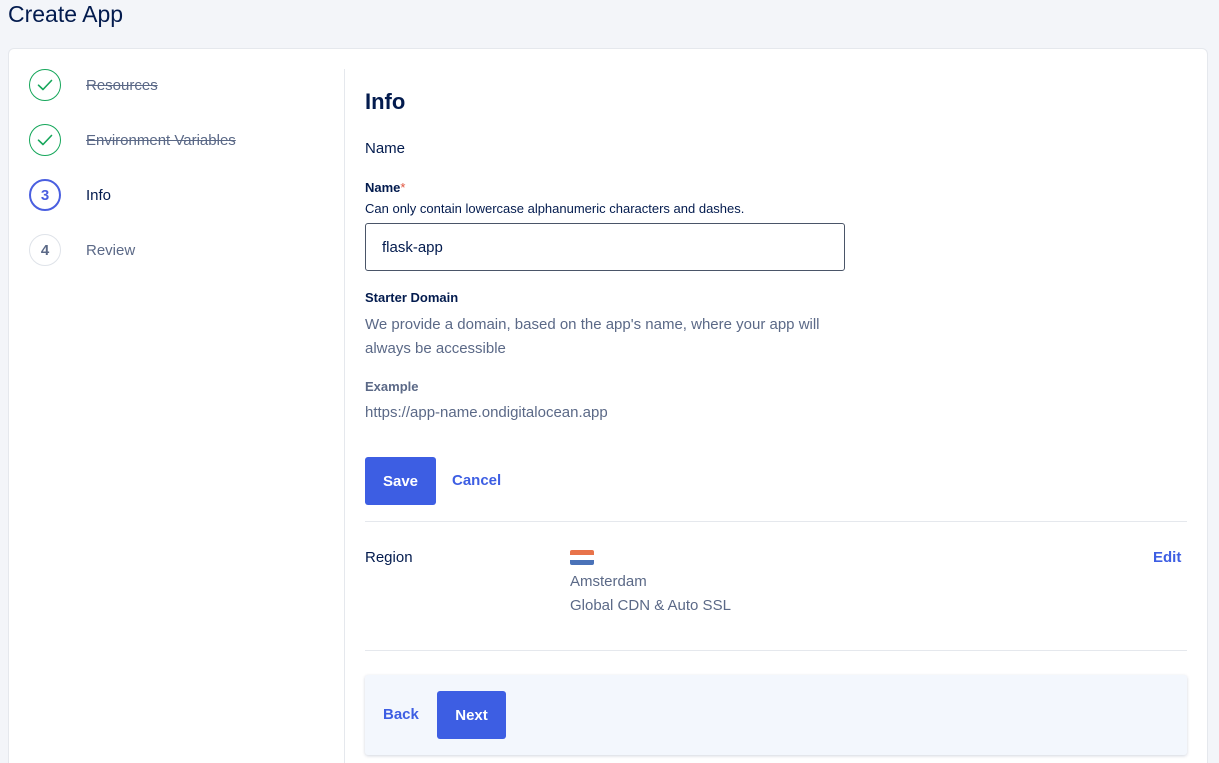 This screenshot has width=1219, height=763. Describe the element at coordinates (776, 715) in the screenshot. I see `footer-actions: Back Next` at that location.